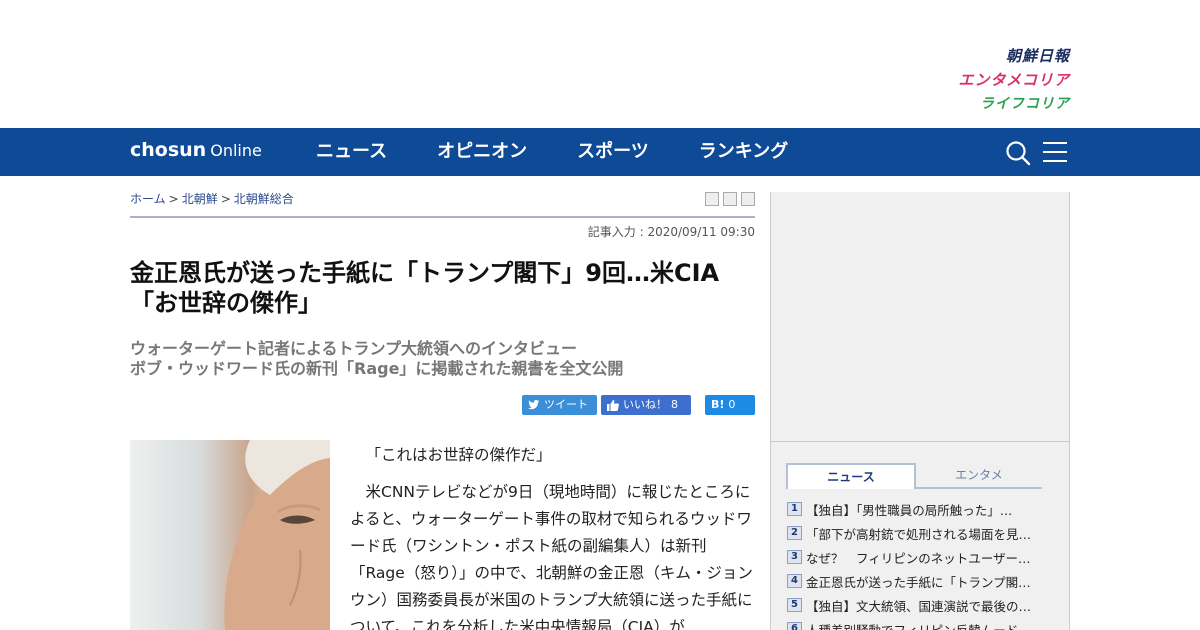 This screenshot has height=630, width=1200. I want to click on document-icon, so click(730, 199).